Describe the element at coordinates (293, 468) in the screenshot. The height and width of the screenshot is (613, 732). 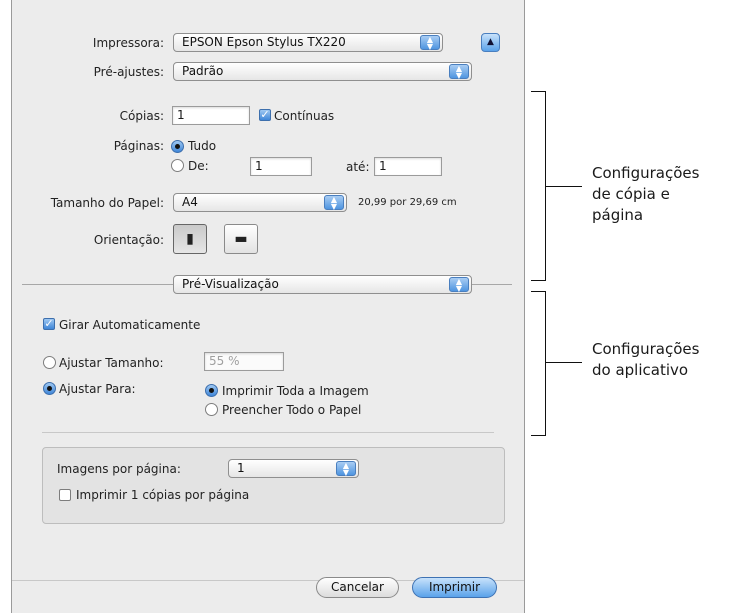
I see `images-per-page-popup: 1 ▲ ▼` at that location.